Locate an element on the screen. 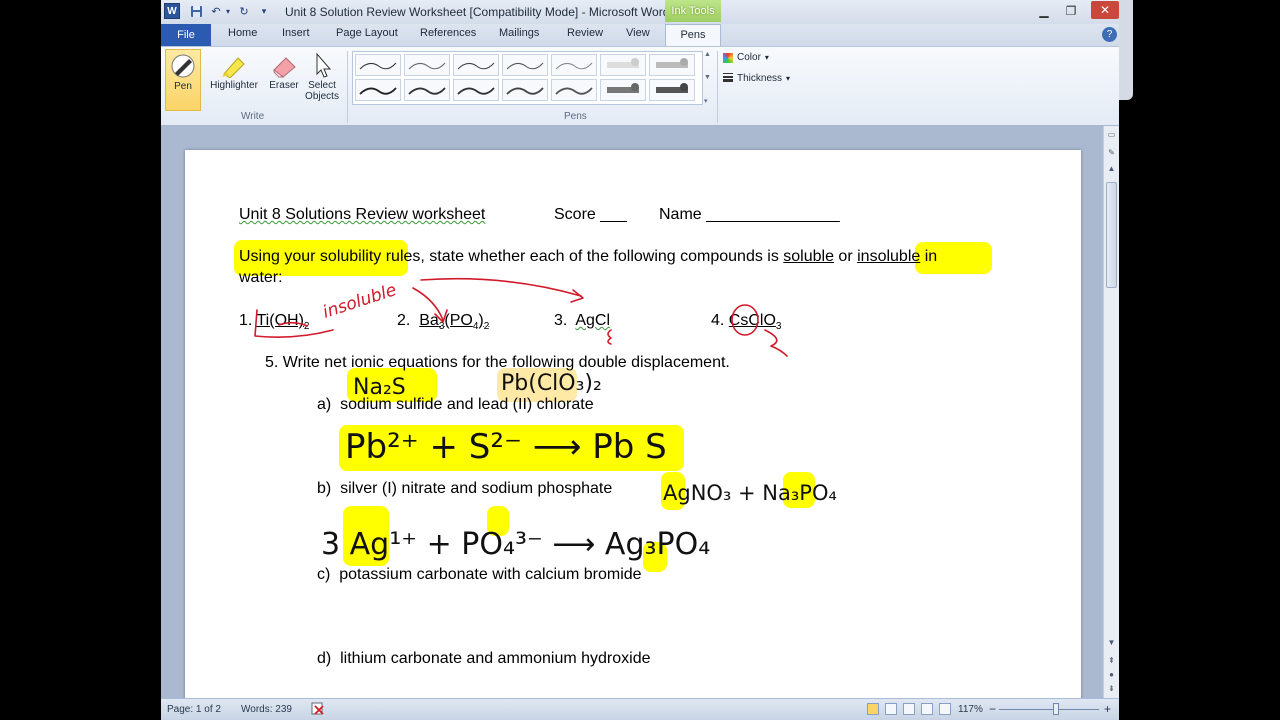 This screenshot has height=720, width=1280. word-logo-icon: W is located at coordinates (172, 11).